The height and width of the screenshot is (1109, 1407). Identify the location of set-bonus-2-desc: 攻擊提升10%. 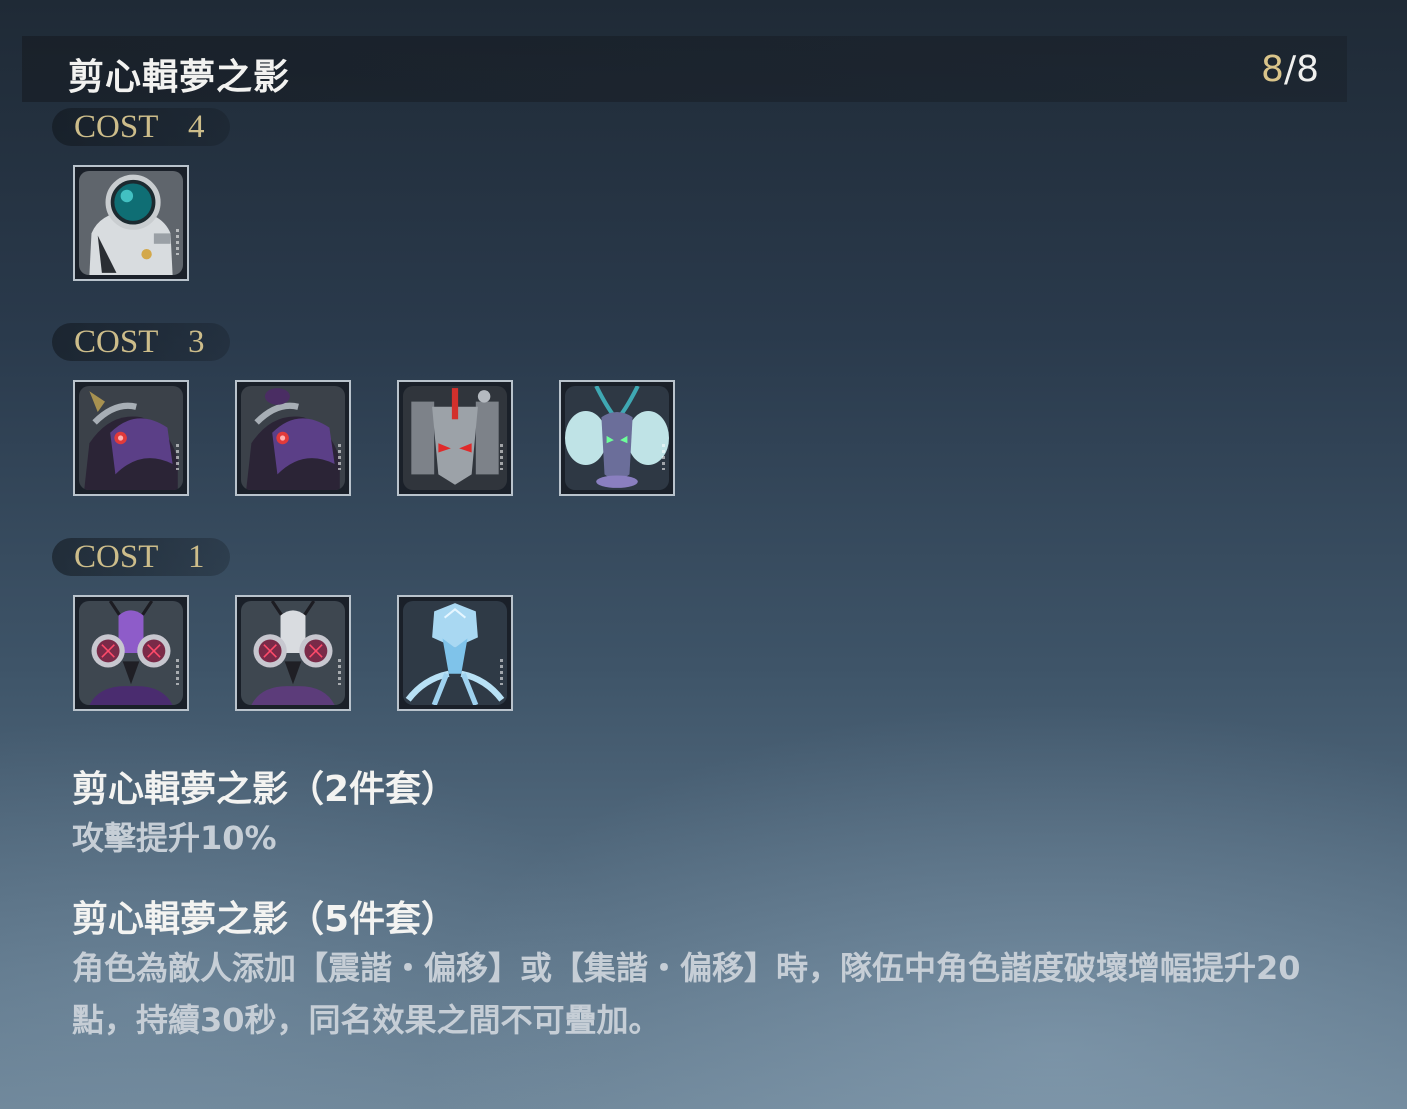
(174, 838).